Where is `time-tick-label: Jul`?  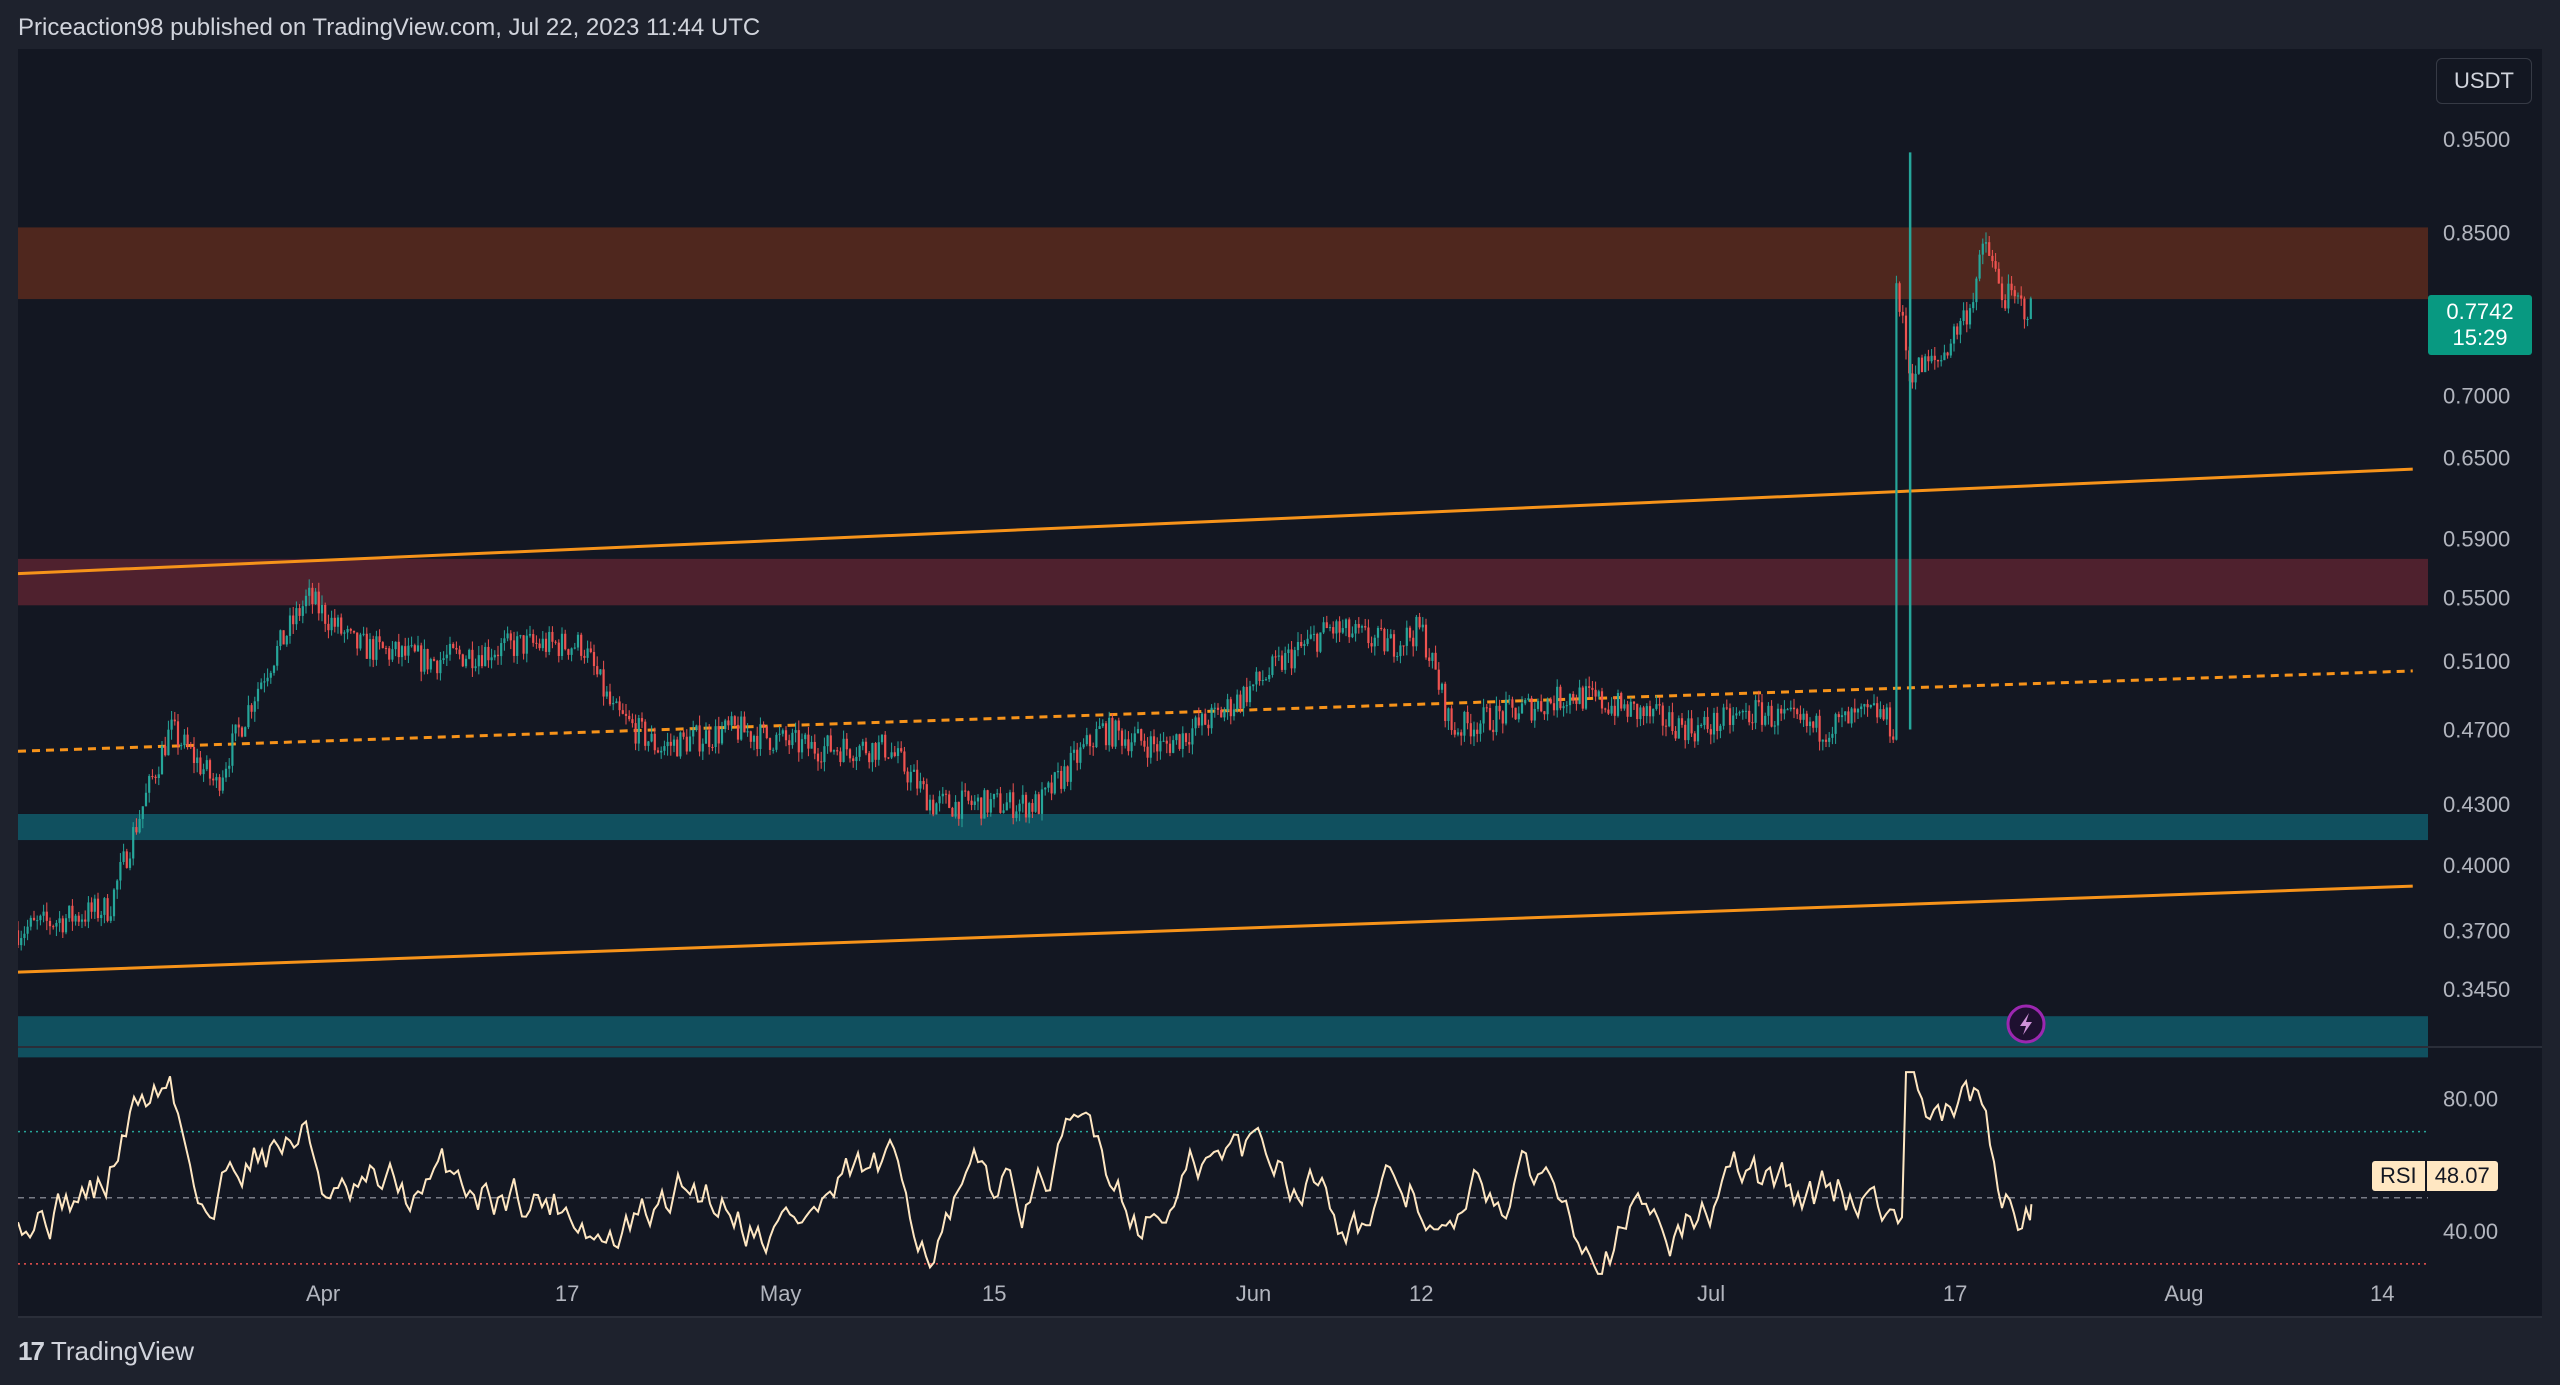
time-tick-label: Jul is located at coordinates (1711, 1293).